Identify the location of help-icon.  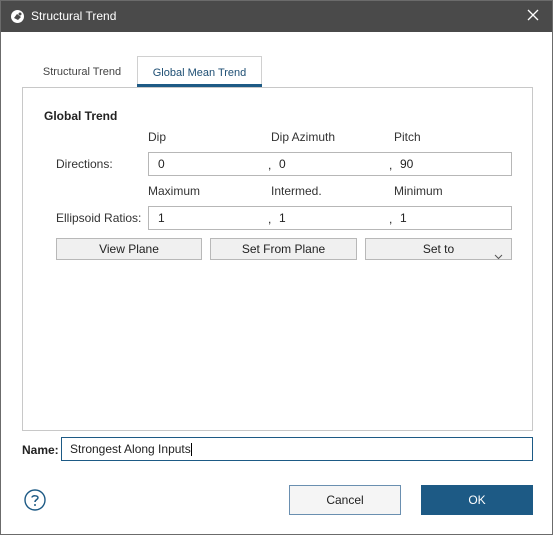
(35, 501).